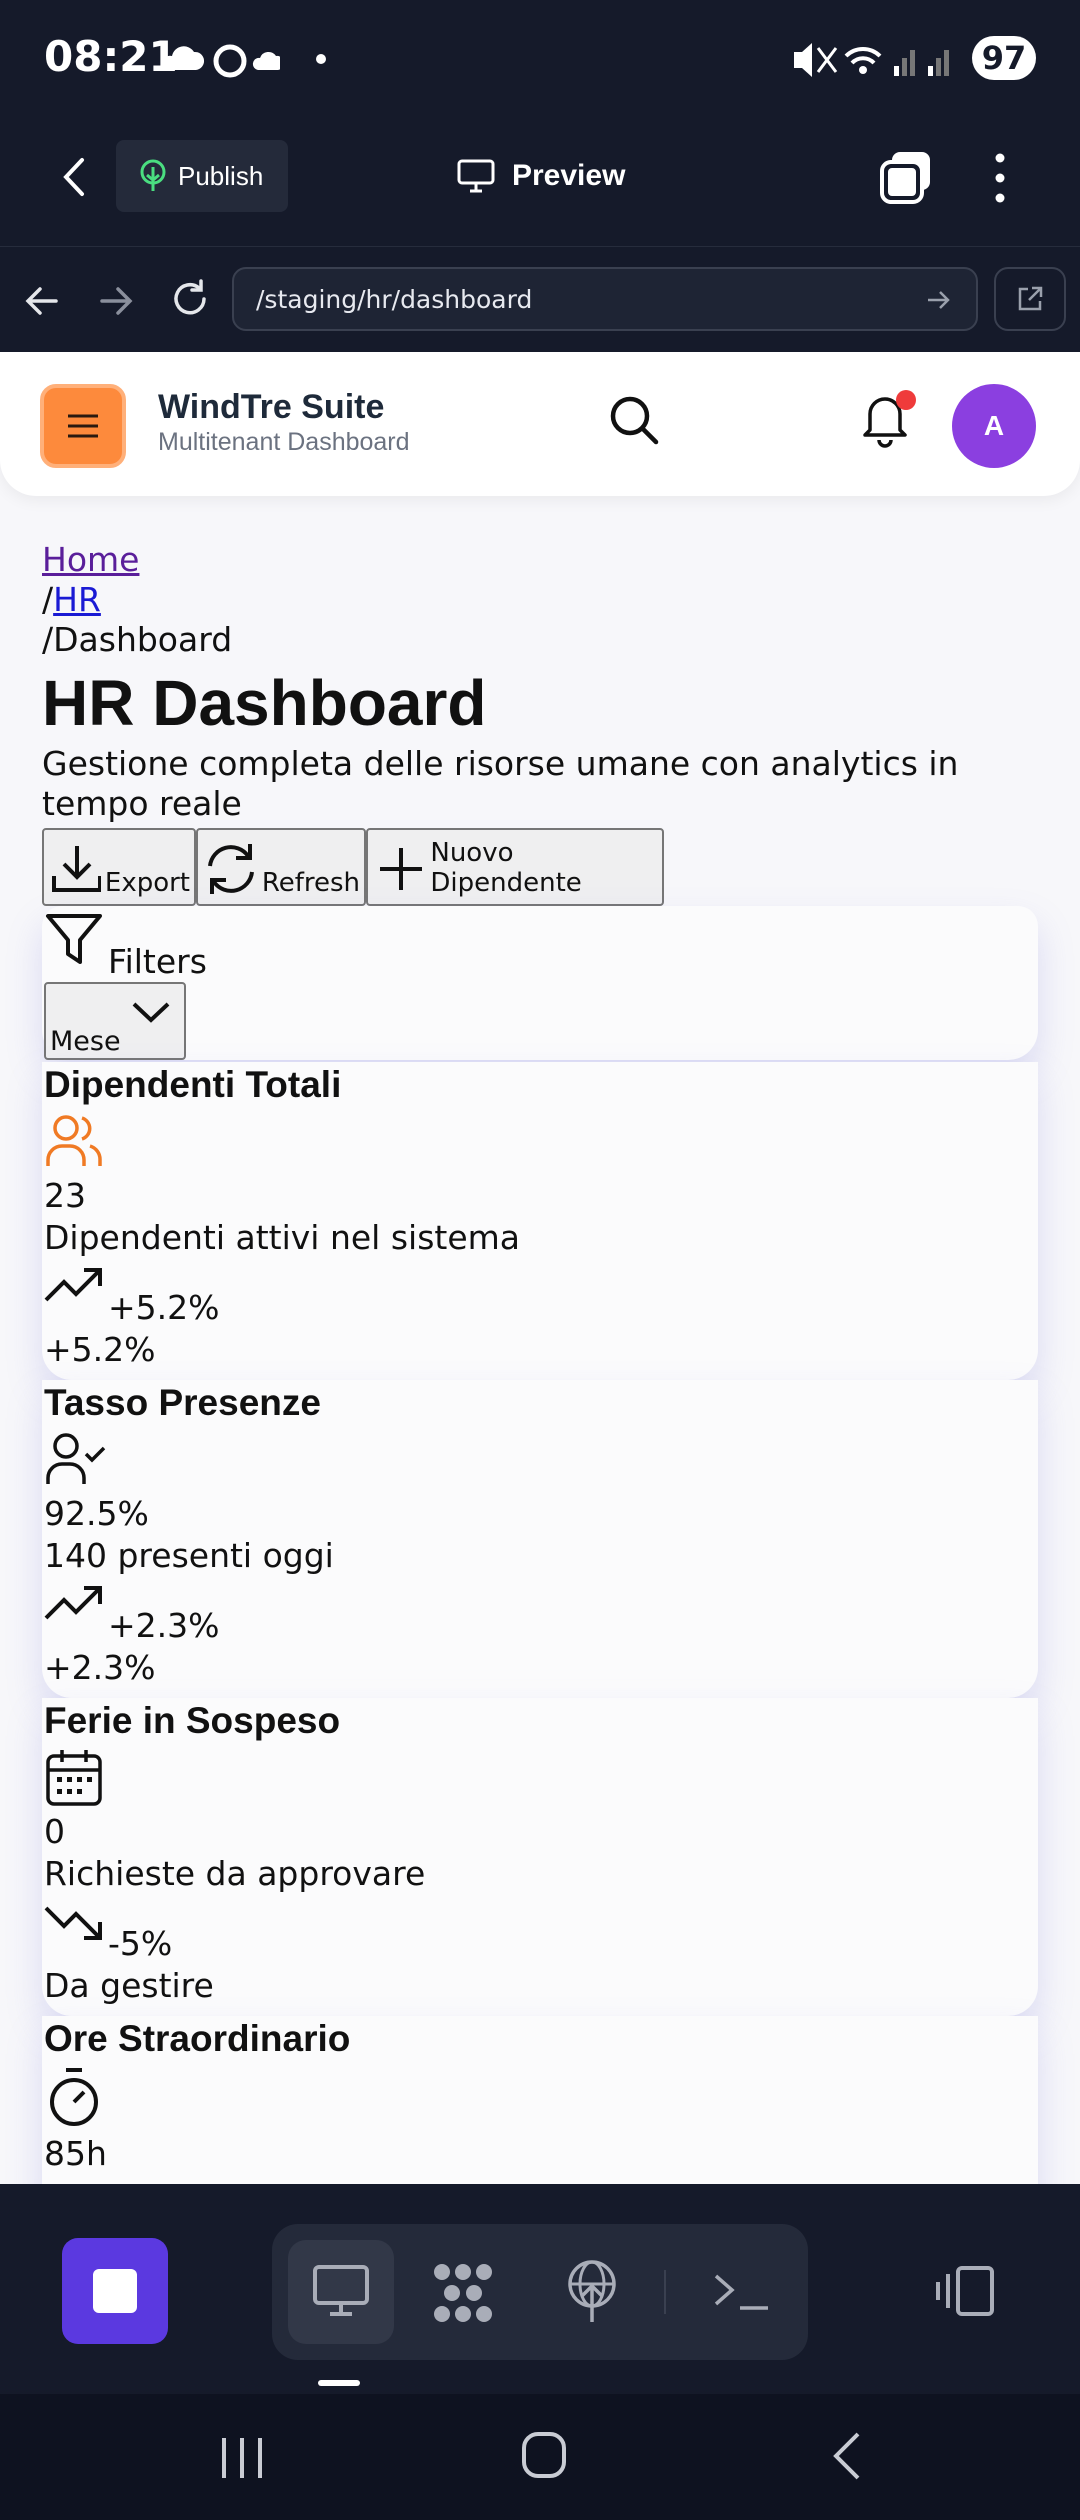 The width and height of the screenshot is (1080, 2520). I want to click on export-label: Export, so click(147, 883).